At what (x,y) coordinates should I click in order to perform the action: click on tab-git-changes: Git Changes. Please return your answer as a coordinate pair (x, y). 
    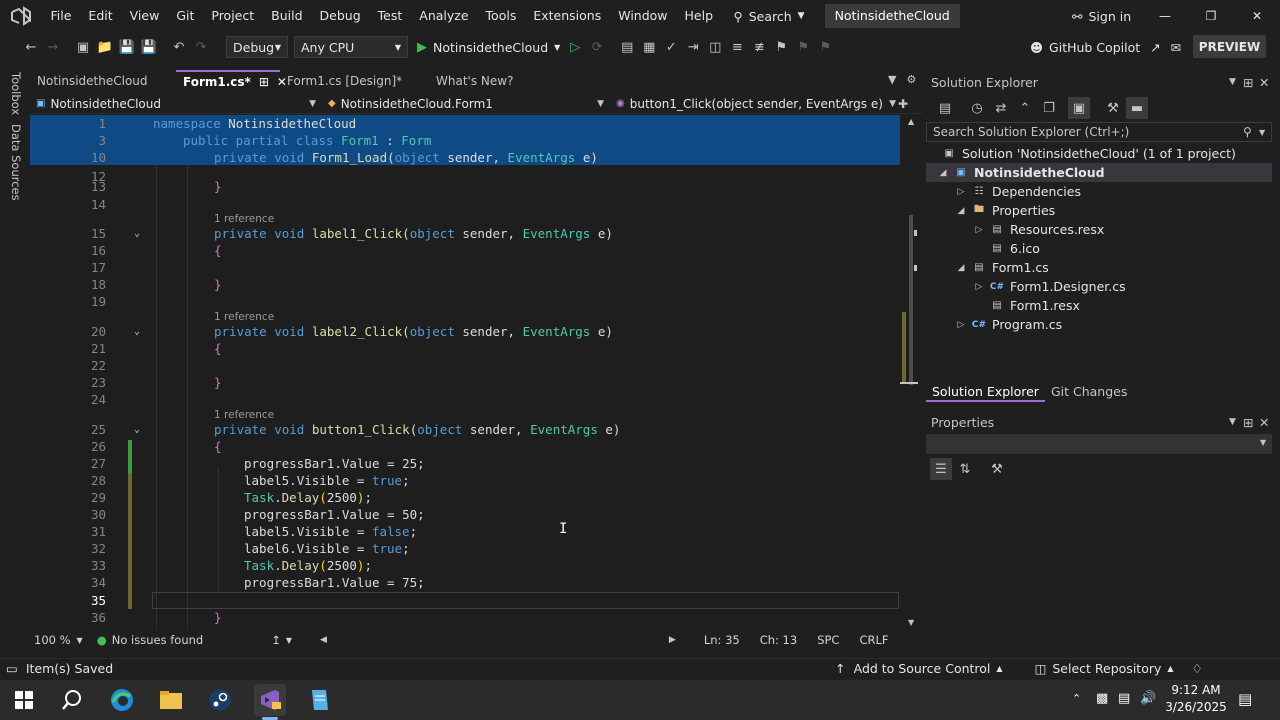
    Looking at the image, I should click on (1089, 392).